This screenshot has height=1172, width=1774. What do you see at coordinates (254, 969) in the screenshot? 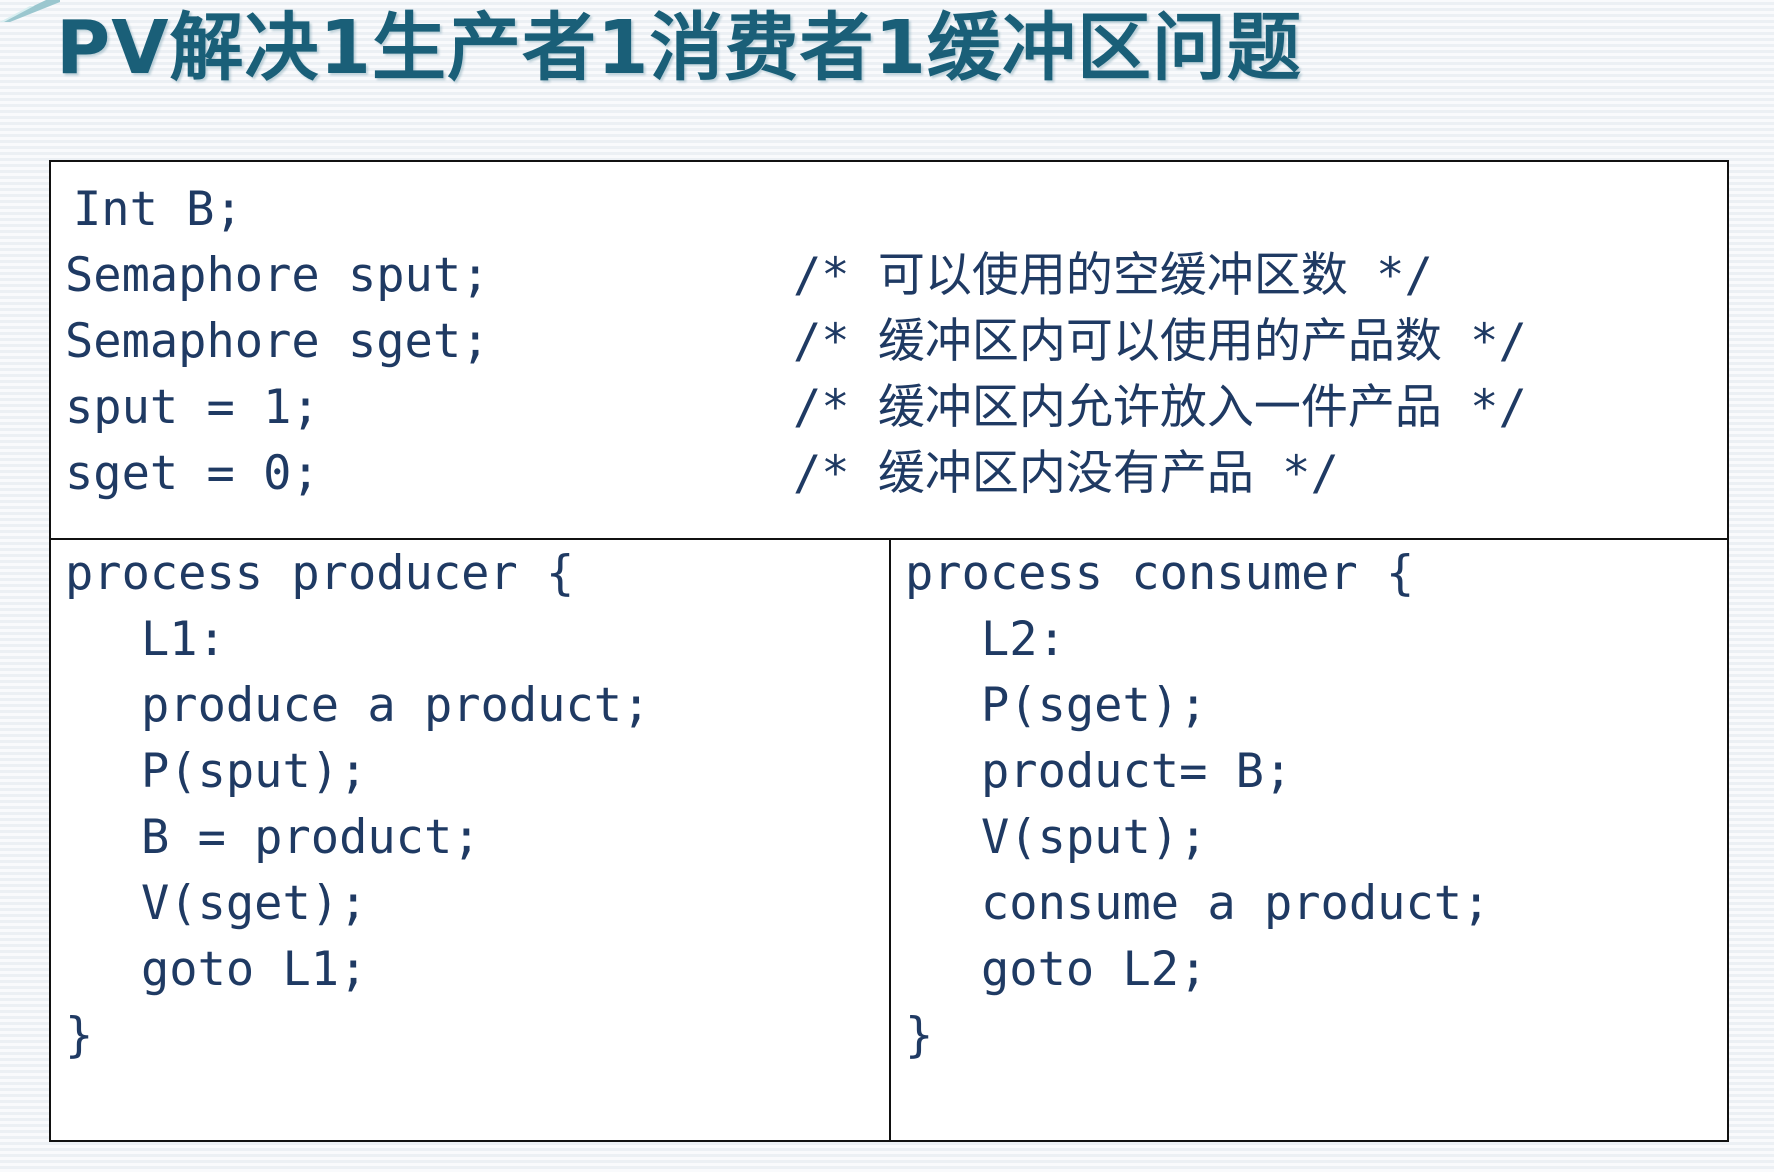
I see `producer-line: goto L1;` at bounding box center [254, 969].